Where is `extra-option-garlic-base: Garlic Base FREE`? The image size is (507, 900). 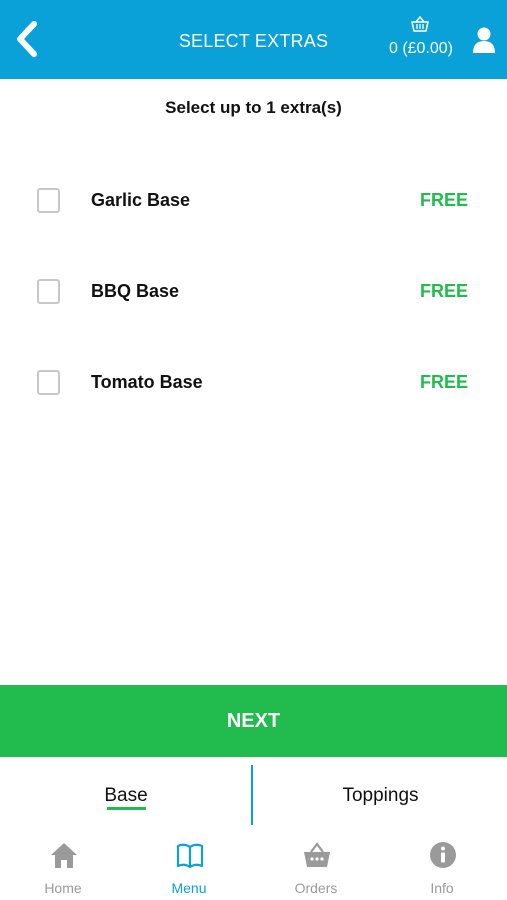 extra-option-garlic-base: Garlic Base FREE is located at coordinates (253, 200).